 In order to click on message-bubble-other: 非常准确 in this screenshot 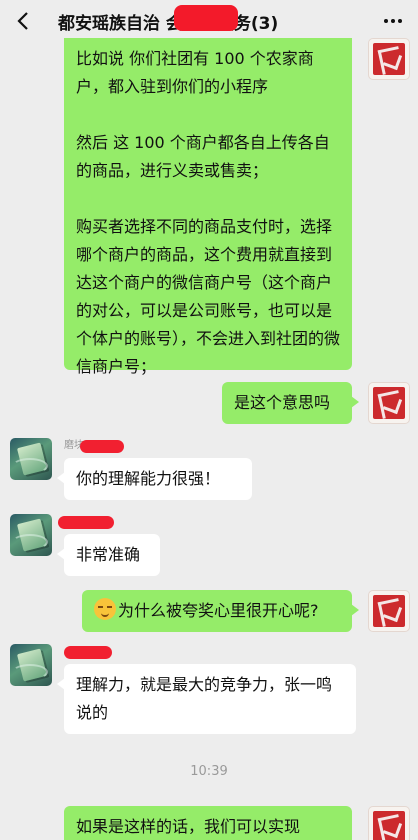, I will do `click(108, 555)`.